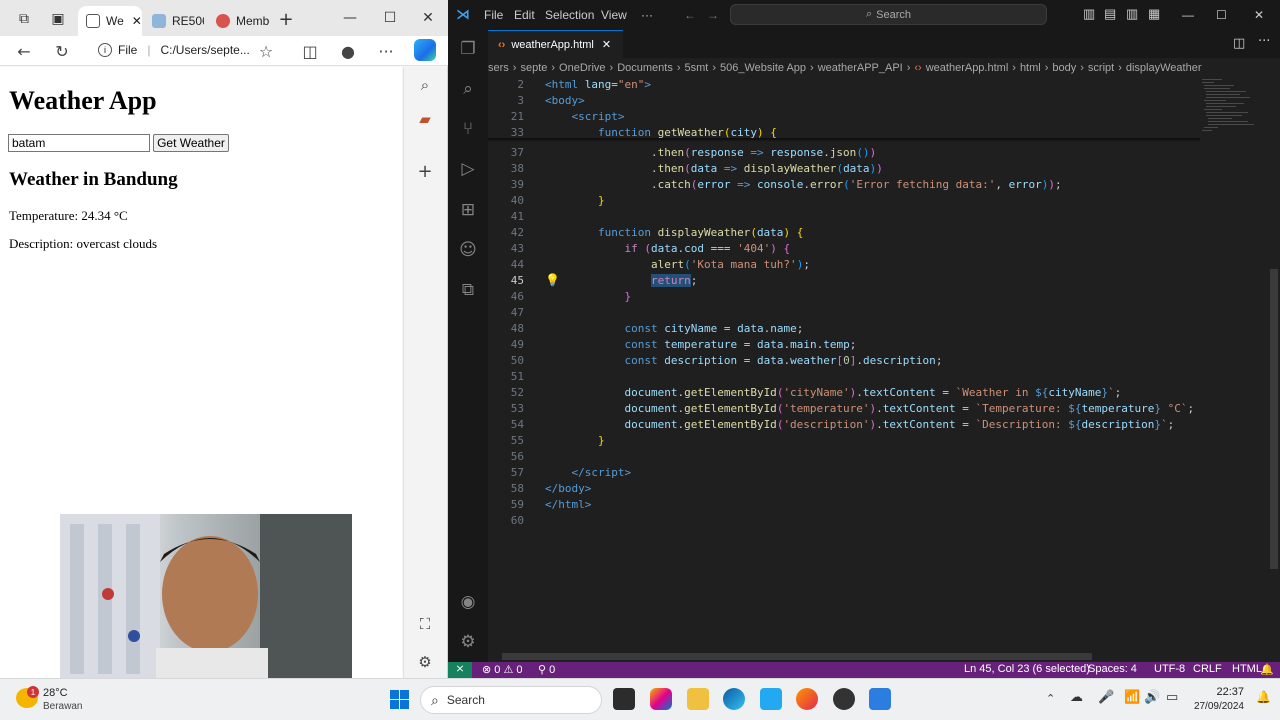  Describe the element at coordinates (844, 699) in the screenshot. I see `github-app-icon` at that location.